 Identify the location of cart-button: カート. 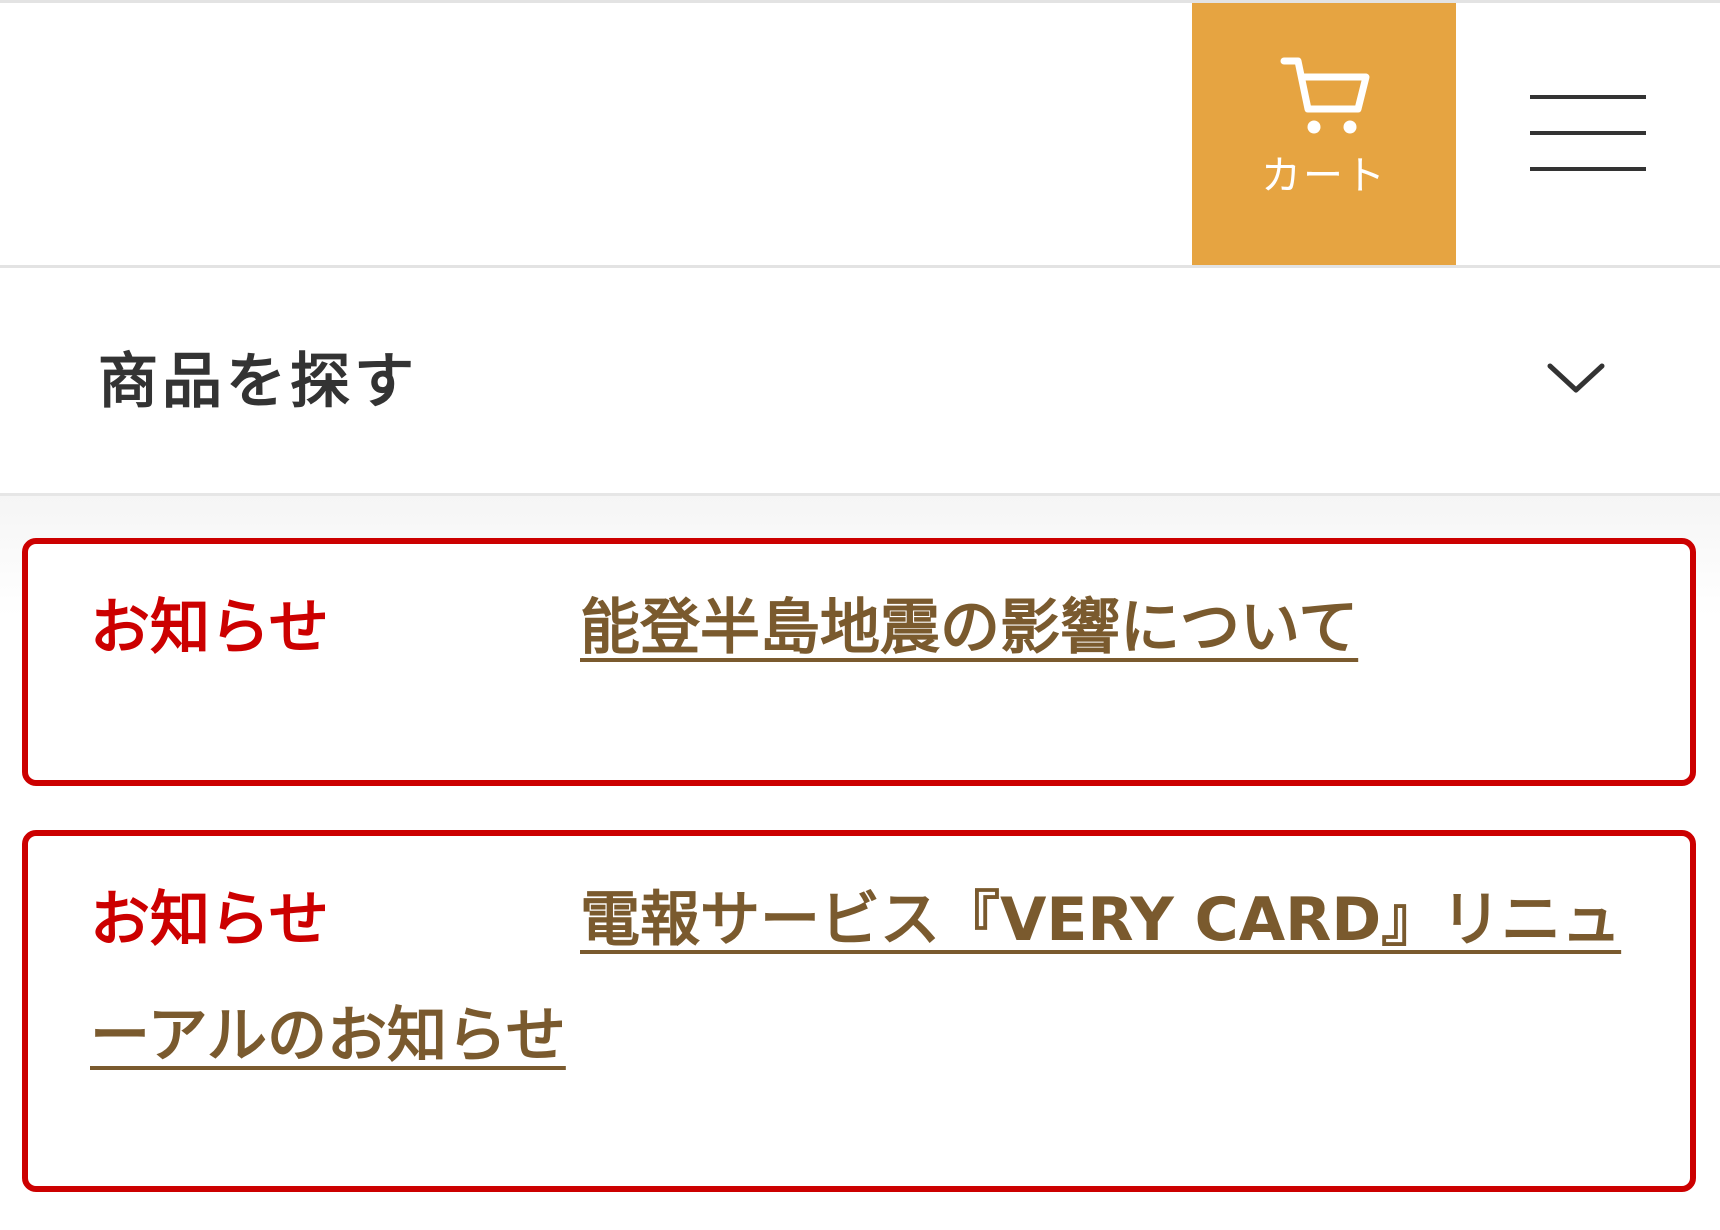
(1324, 134).